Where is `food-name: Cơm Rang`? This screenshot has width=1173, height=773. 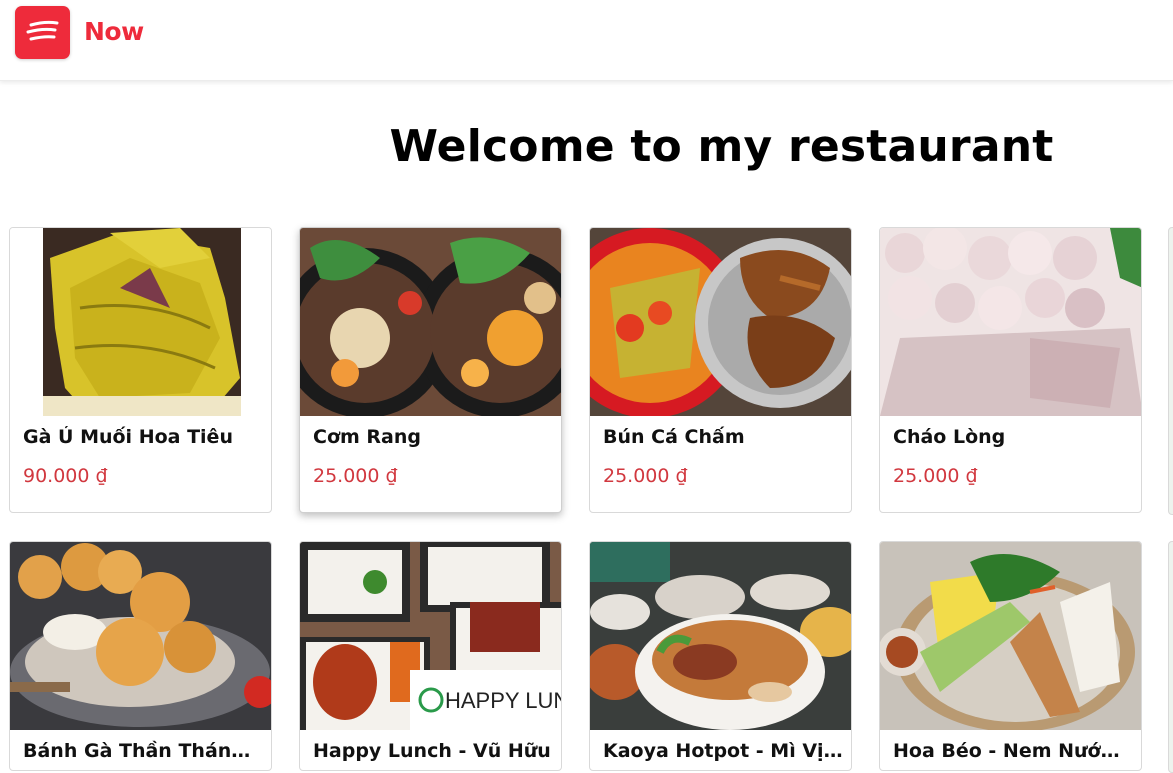 food-name: Cơm Rang is located at coordinates (367, 437).